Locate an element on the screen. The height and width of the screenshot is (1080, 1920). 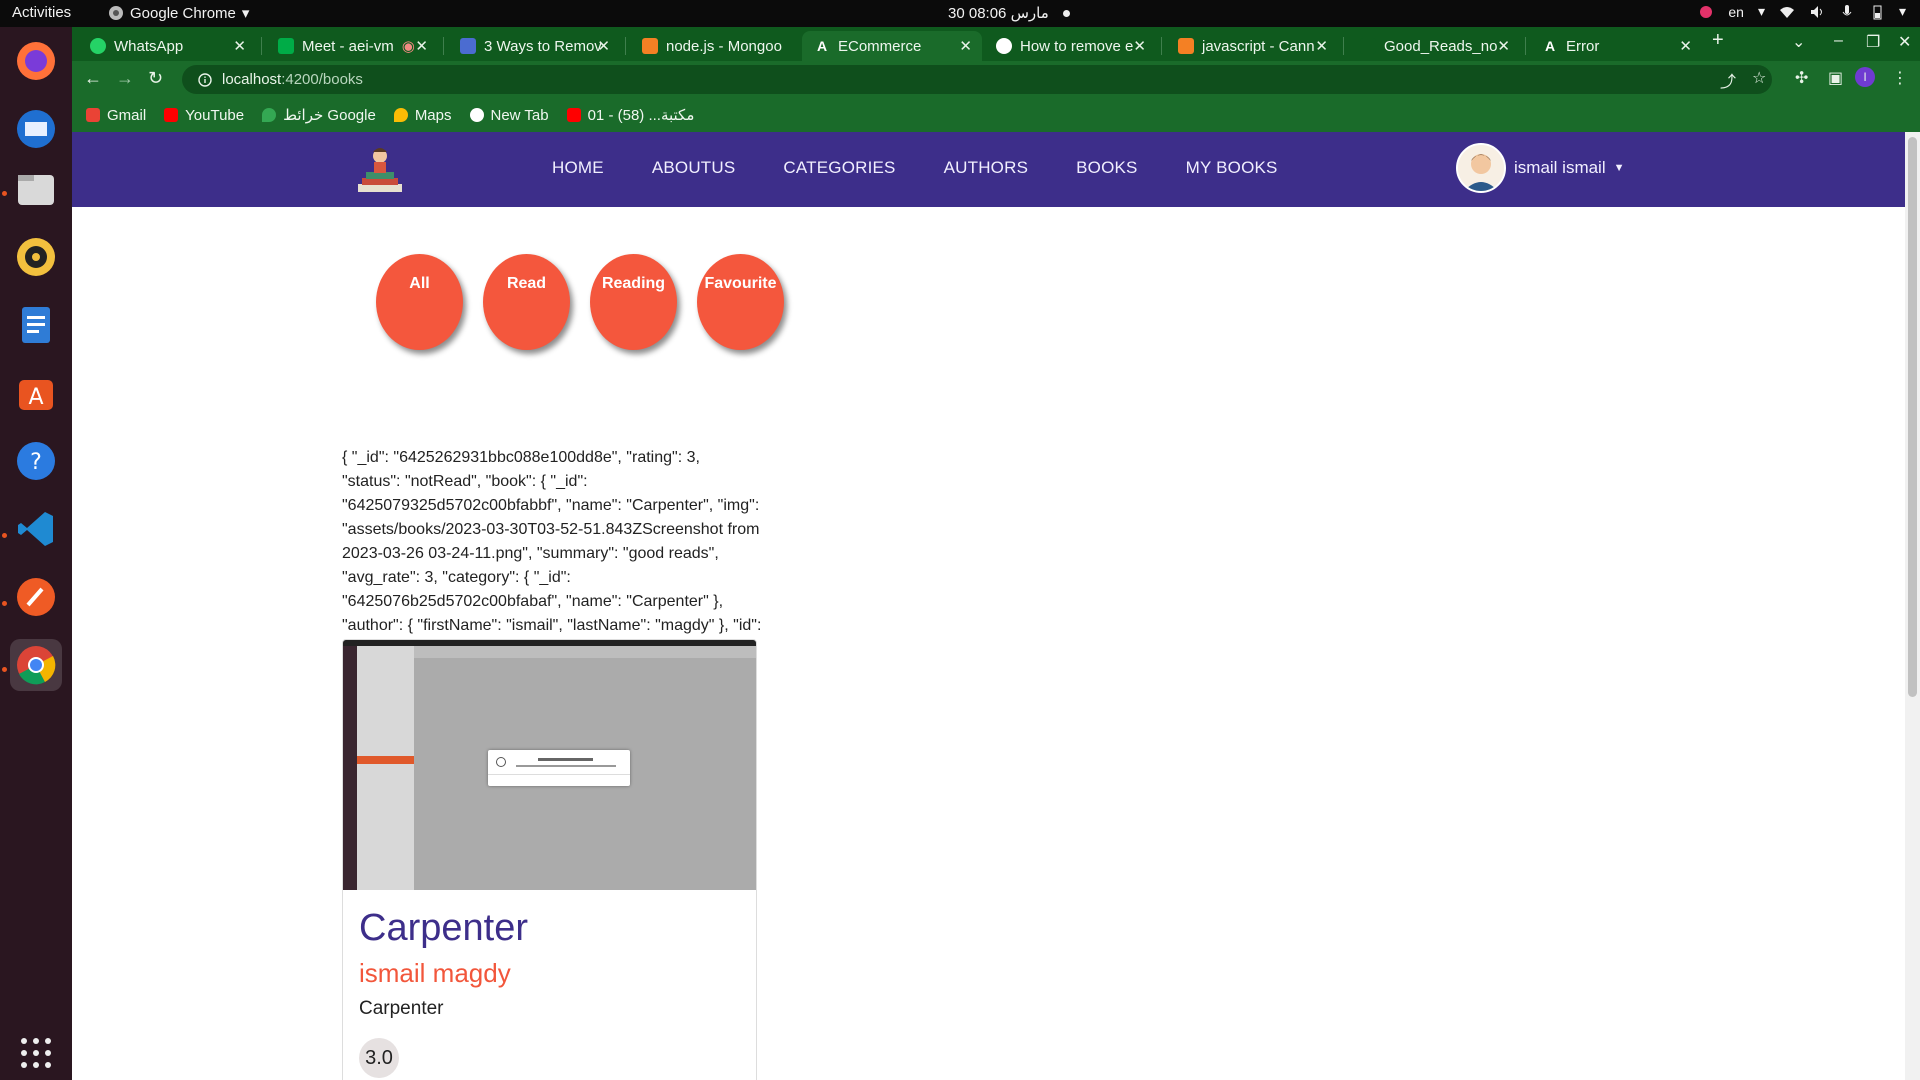
tab-3-ways: 3 Ways to Remov ✕ is located at coordinates (534, 46).